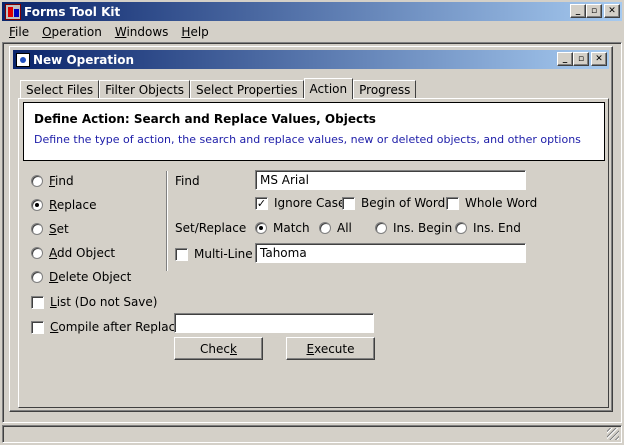 The height and width of the screenshot is (445, 624). What do you see at coordinates (599, 59) in the screenshot?
I see `child-close-icon: ✕` at bounding box center [599, 59].